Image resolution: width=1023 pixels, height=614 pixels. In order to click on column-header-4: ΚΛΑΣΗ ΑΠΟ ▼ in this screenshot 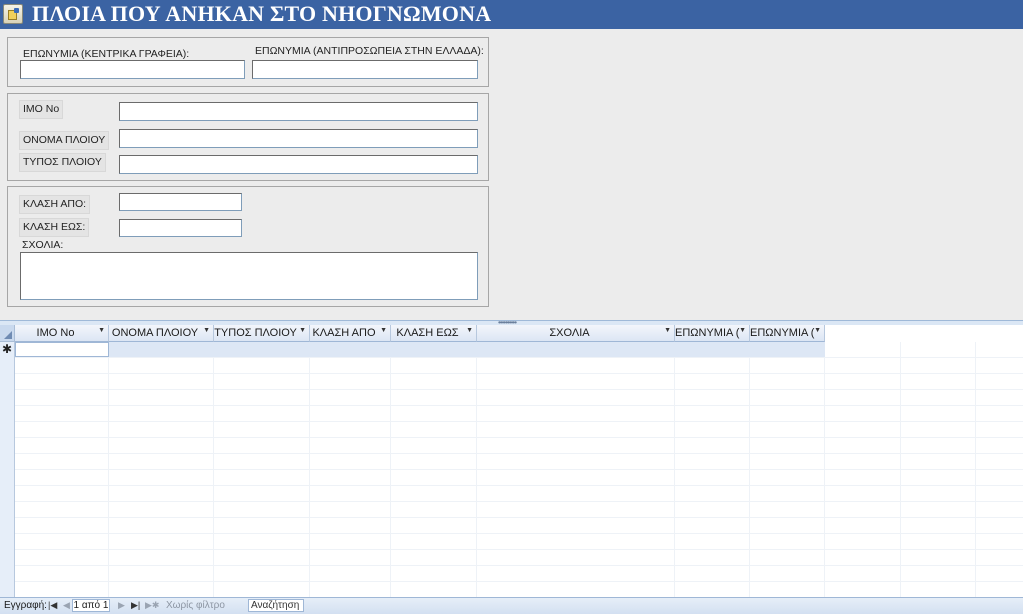, I will do `click(350, 333)`.